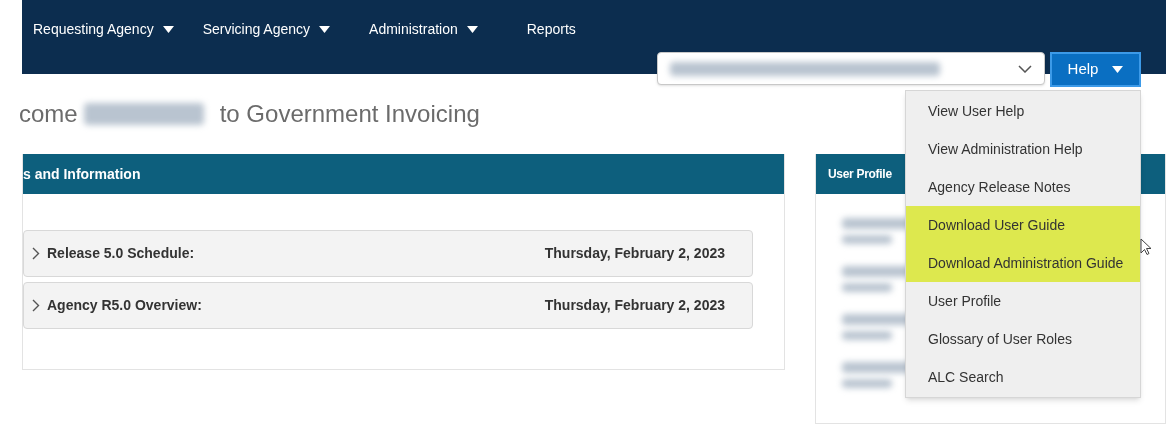  Describe the element at coordinates (388, 305) in the screenshot. I see `accordion-row: Agency R5.0 Overview: Thursday, February 2, 2023` at that location.